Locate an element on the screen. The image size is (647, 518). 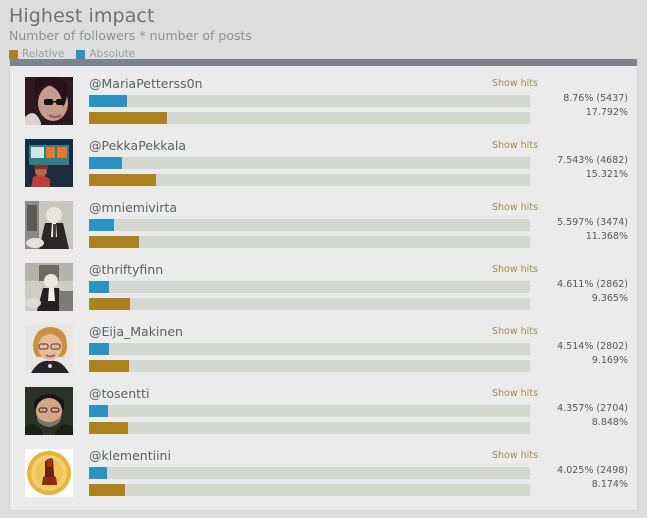
value-group: 4.357% (2704) 8.848% is located at coordinates (553, 416).